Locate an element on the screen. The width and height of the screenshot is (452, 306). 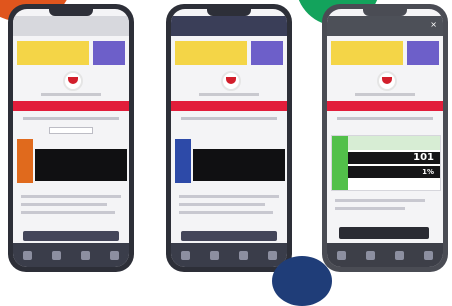
outline-button is located at coordinates (71, 130).